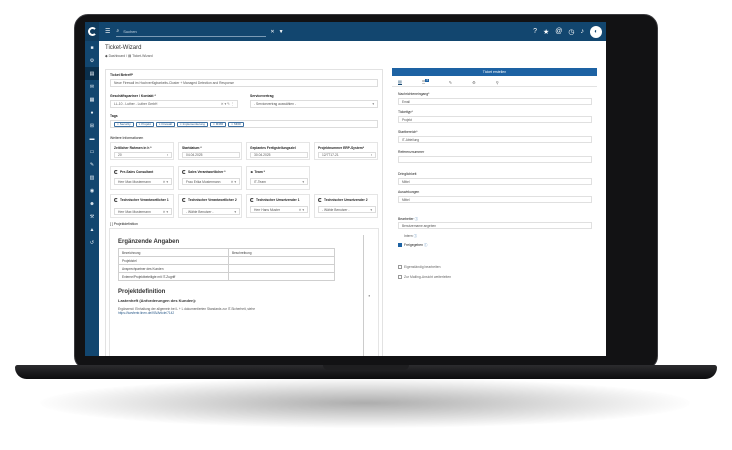  Describe the element at coordinates (400, 267) in the screenshot. I see `eigenes-checkbox` at that location.